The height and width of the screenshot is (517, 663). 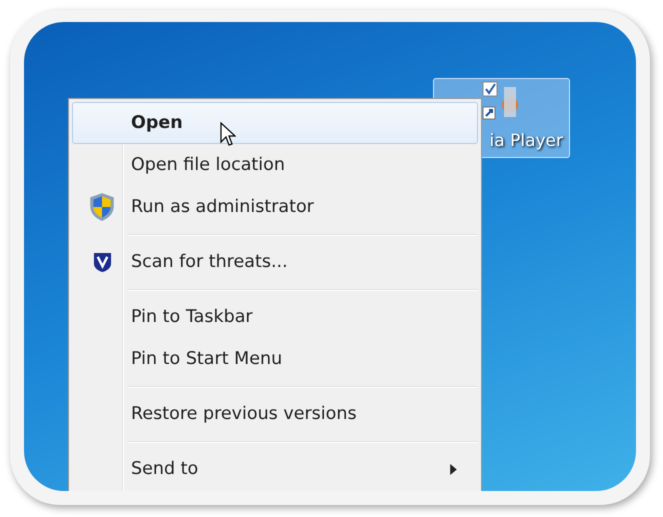 What do you see at coordinates (275, 469) in the screenshot?
I see `menu-item: Send to` at bounding box center [275, 469].